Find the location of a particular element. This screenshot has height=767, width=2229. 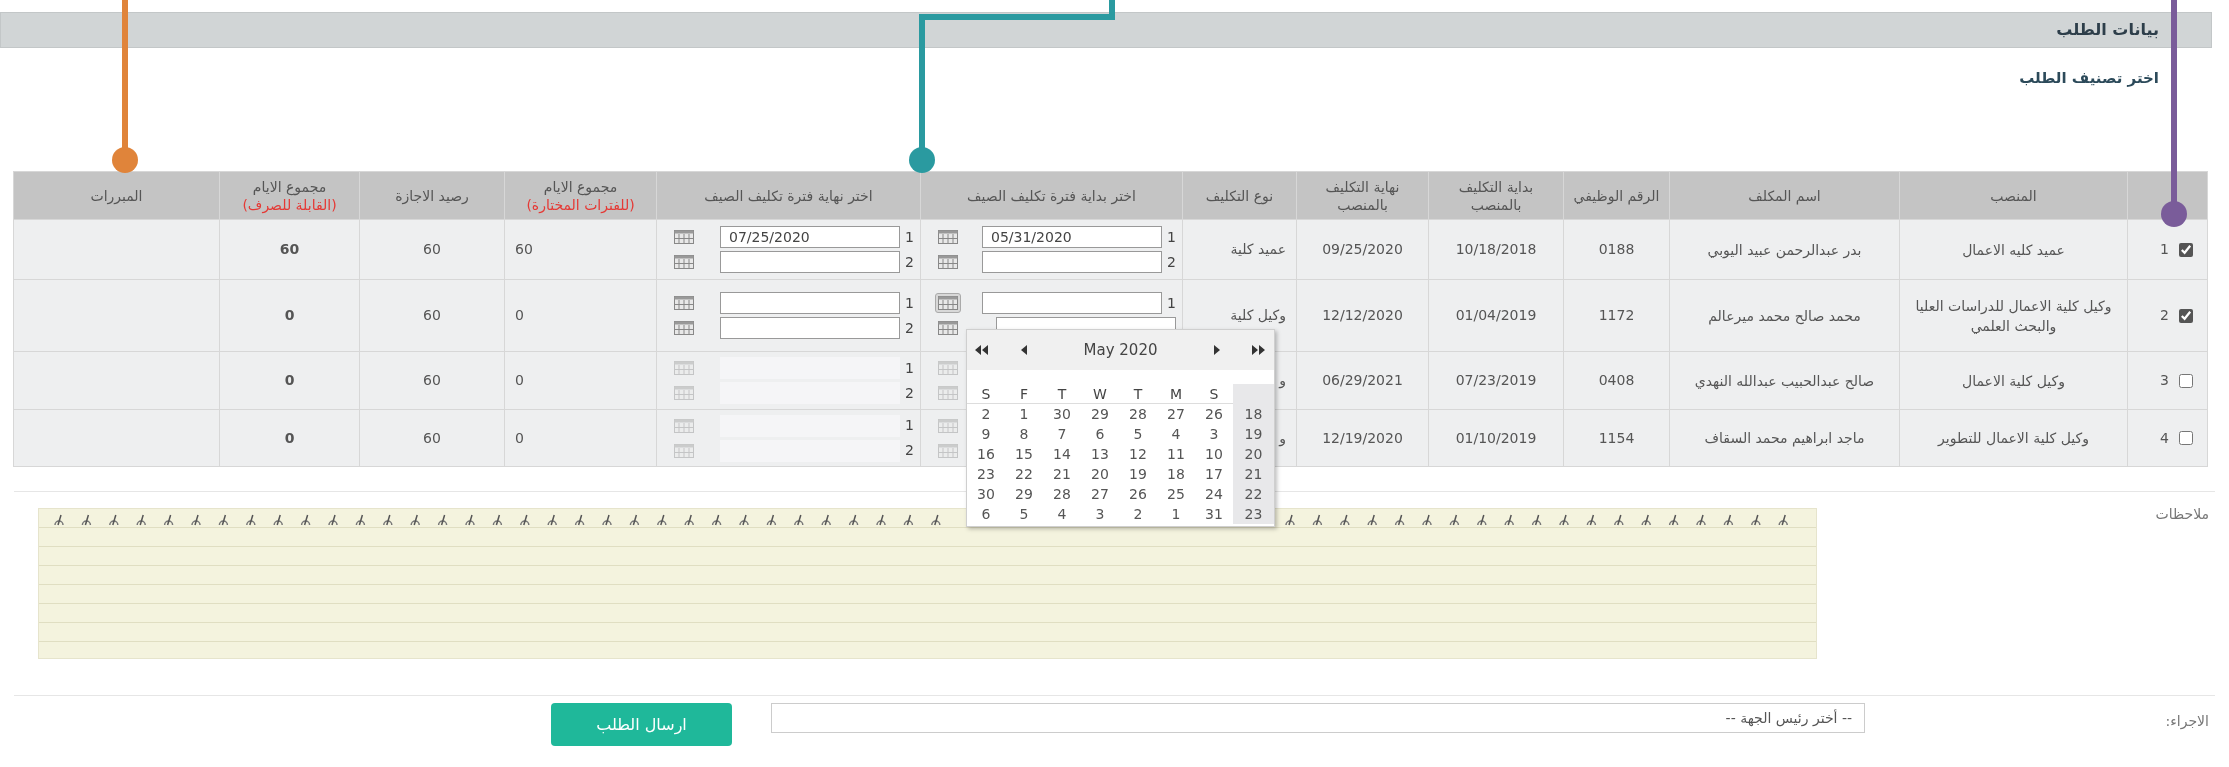

row-number: 2 is located at coordinates (2164, 315).